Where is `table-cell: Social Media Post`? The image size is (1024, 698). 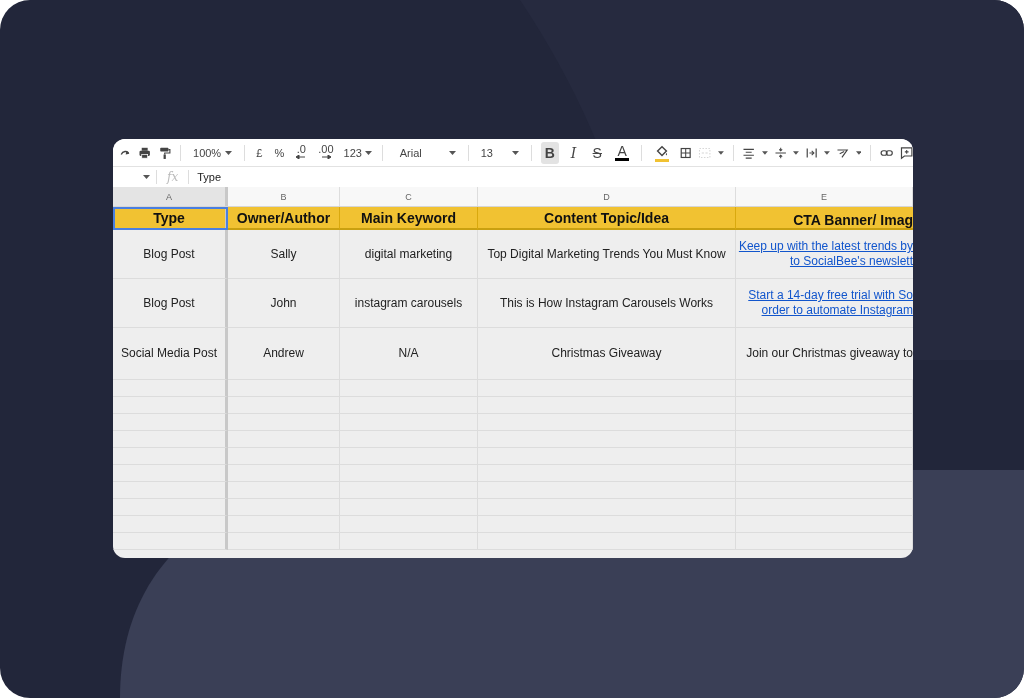
table-cell: Social Media Post is located at coordinates (170, 354).